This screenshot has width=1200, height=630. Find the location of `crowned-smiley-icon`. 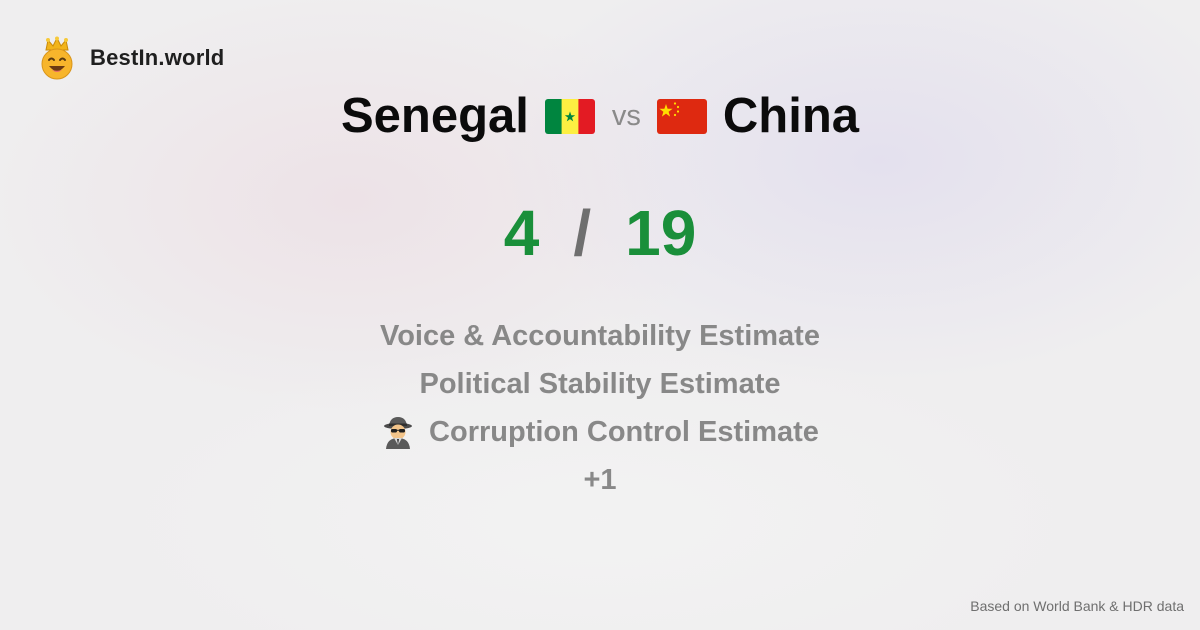

crowned-smiley-icon is located at coordinates (57, 58).